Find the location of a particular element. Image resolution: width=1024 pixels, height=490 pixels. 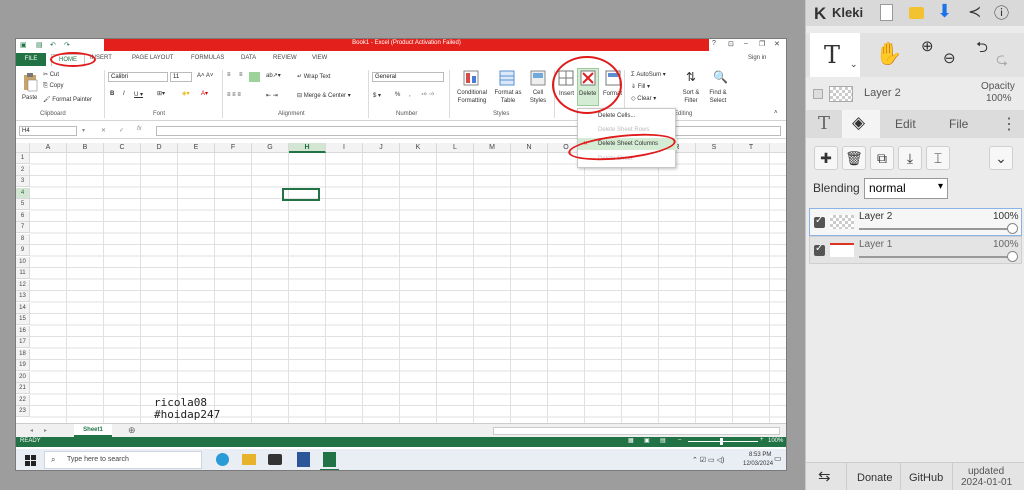

row-header: 23 is located at coordinates (23, 411).